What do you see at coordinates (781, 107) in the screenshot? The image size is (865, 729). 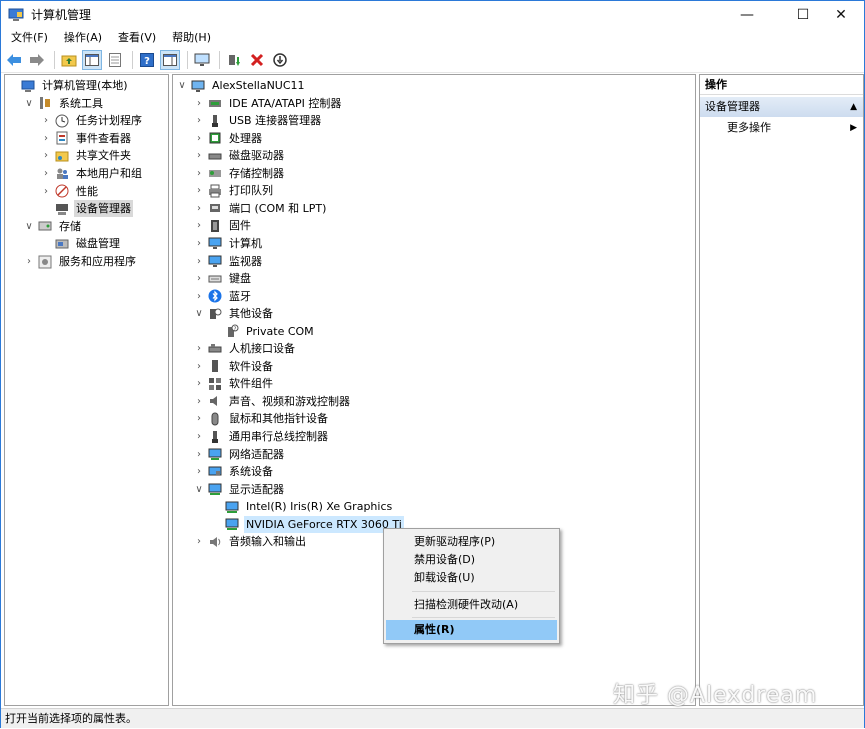 I see `actions-section-device-manager: 设备管理器 ▲` at bounding box center [781, 107].